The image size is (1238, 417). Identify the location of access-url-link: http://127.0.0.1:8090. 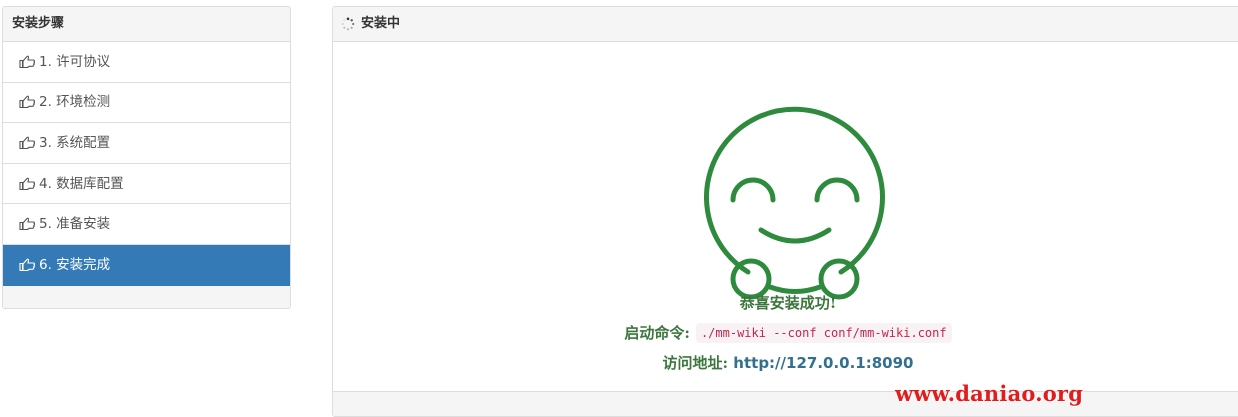
(823, 363).